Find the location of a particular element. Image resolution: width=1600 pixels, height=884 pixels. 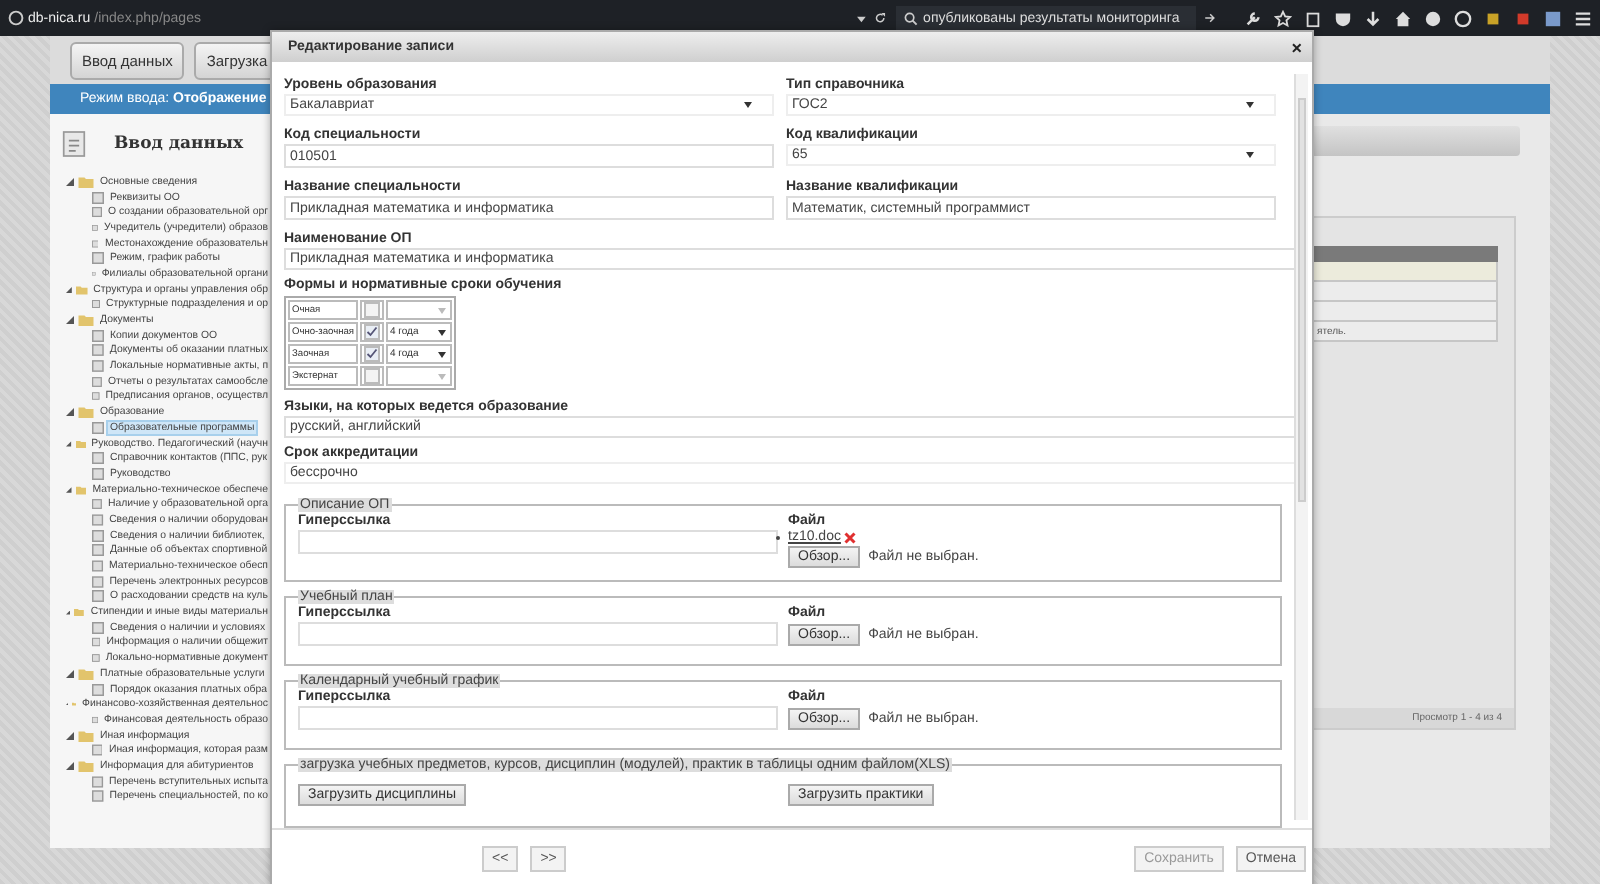

dropdown-icon is located at coordinates (861, 18).